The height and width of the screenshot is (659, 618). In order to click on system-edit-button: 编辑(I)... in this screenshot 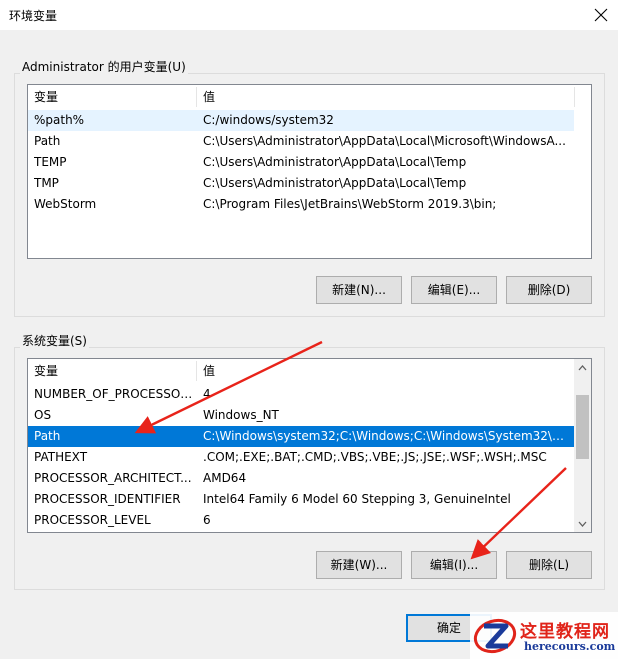, I will do `click(454, 565)`.